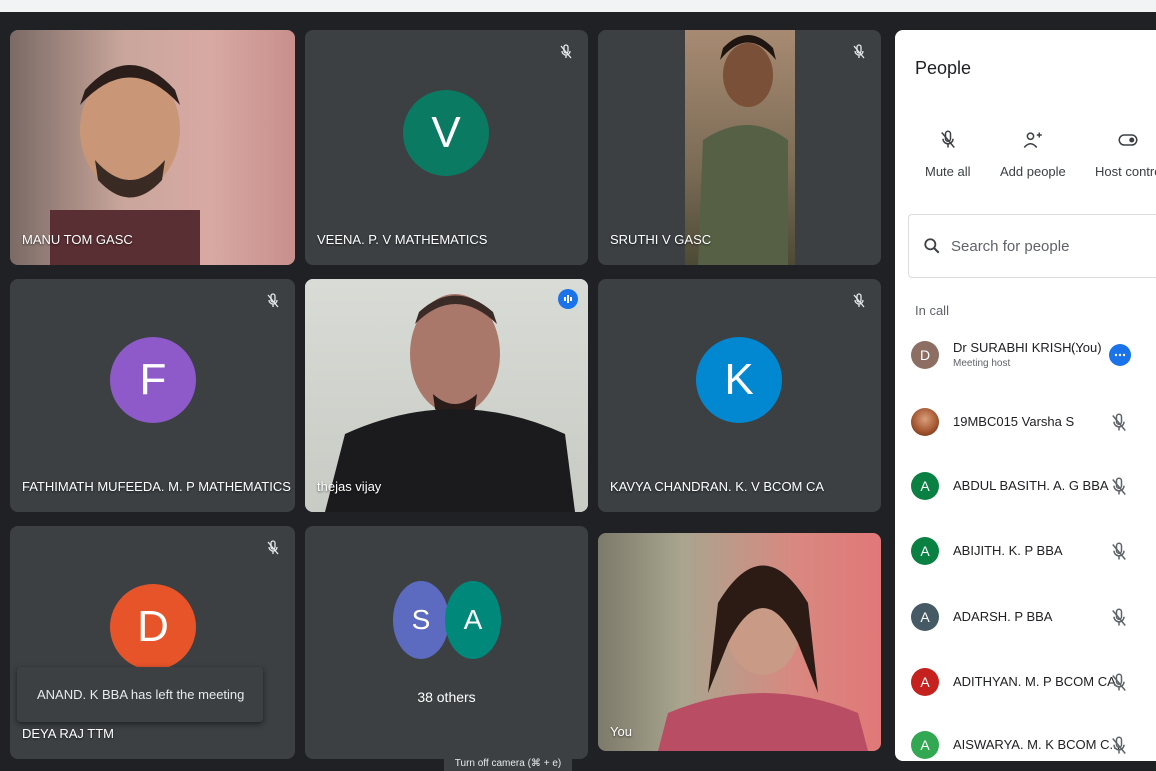  What do you see at coordinates (402, 239) in the screenshot?
I see `participant-name: VEENA. P. V MATHEMATICS` at bounding box center [402, 239].